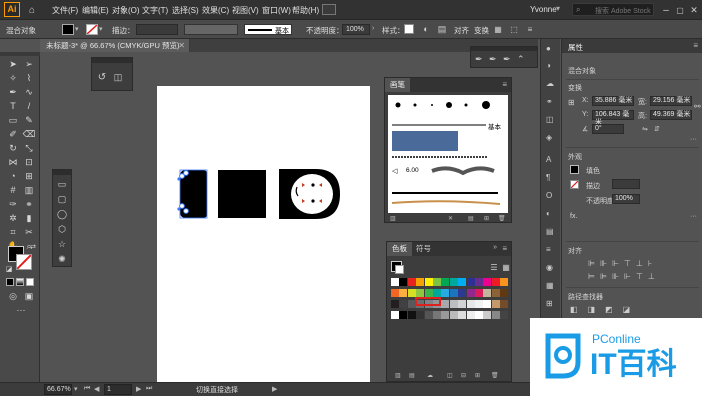 The height and width of the screenshot is (396, 702). What do you see at coordinates (573, 216) in the screenshot?
I see `fx-button: fx.` at bounding box center [573, 216].